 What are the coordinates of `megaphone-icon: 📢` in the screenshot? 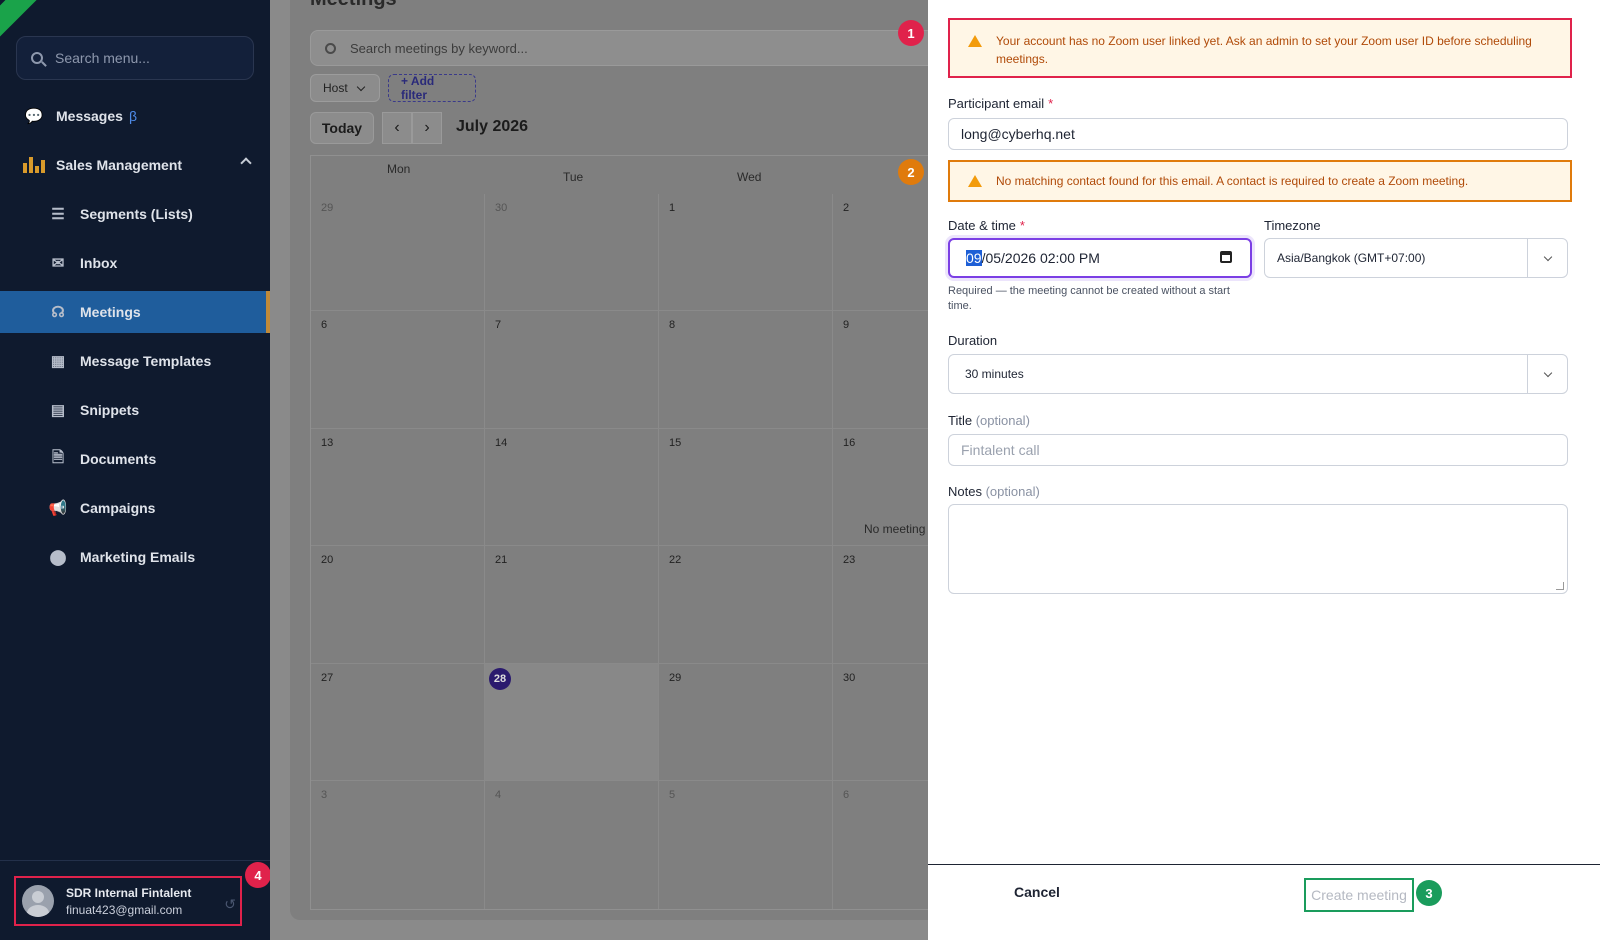 It's located at (58, 508).